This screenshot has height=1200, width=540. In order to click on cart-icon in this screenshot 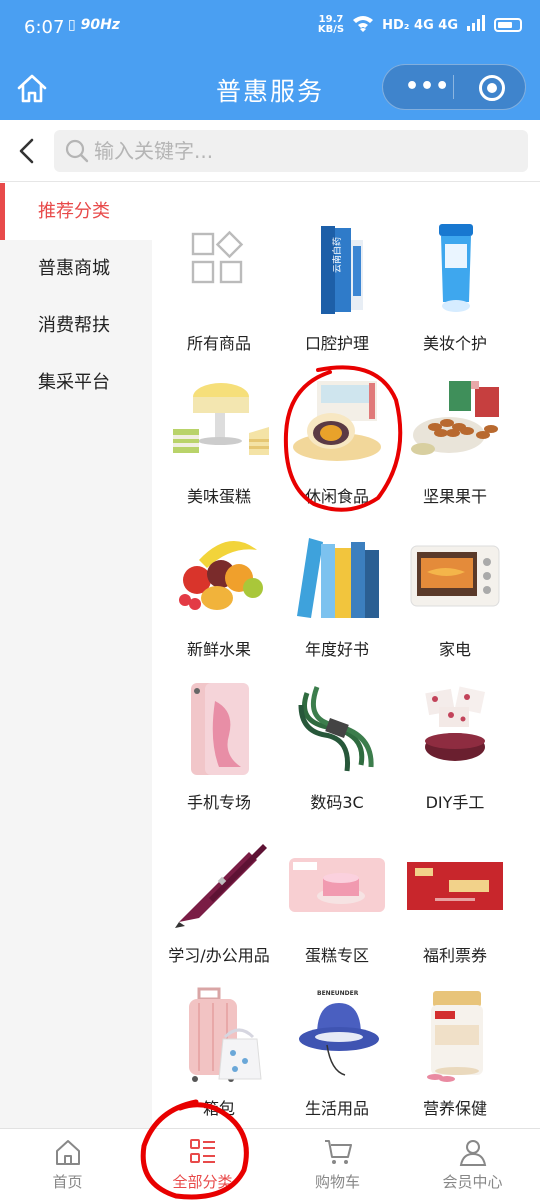, I will do `click(338, 1152)`.